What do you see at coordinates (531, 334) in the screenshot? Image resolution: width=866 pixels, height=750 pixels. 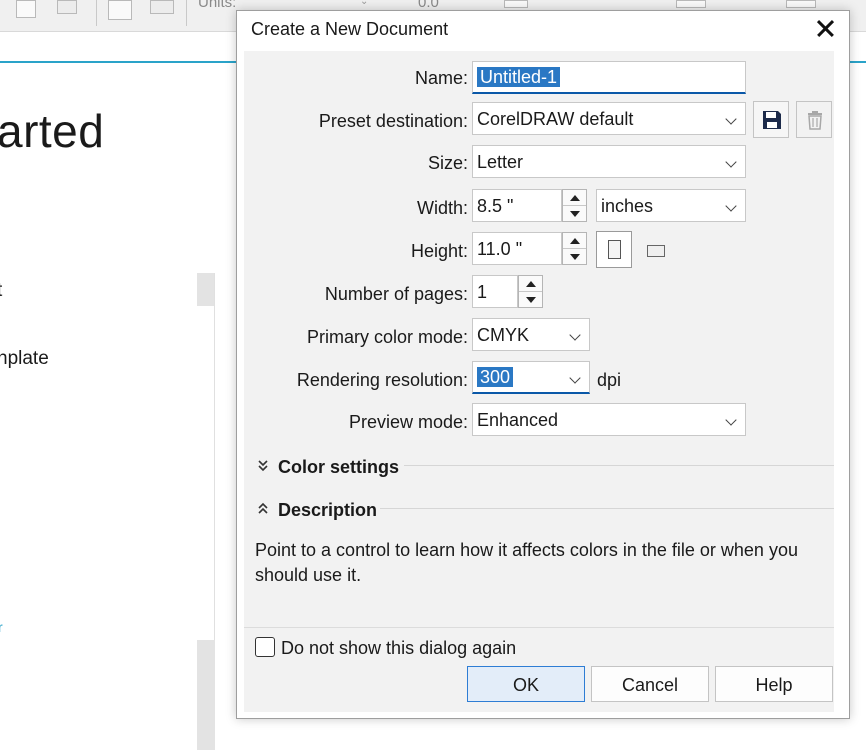 I see `primary-color-mode-select: CMYK` at bounding box center [531, 334].